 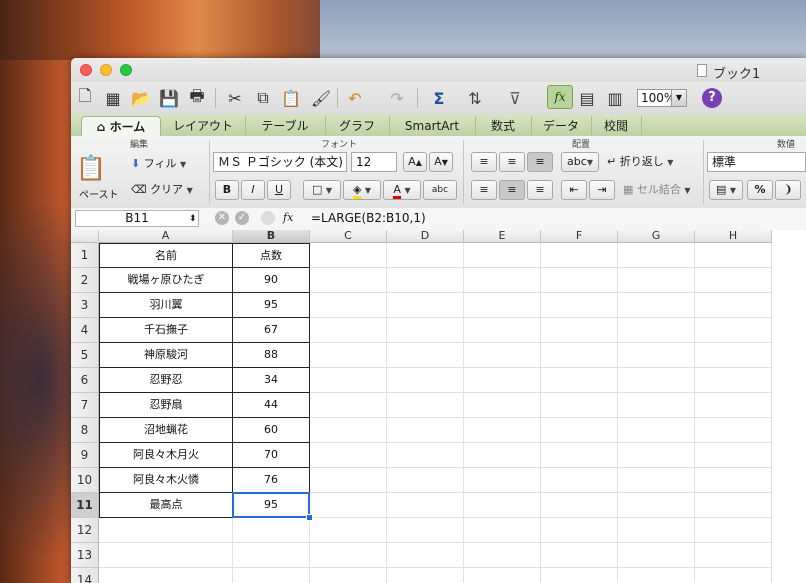 What do you see at coordinates (733, 355) in the screenshot?
I see `cell-h5` at bounding box center [733, 355].